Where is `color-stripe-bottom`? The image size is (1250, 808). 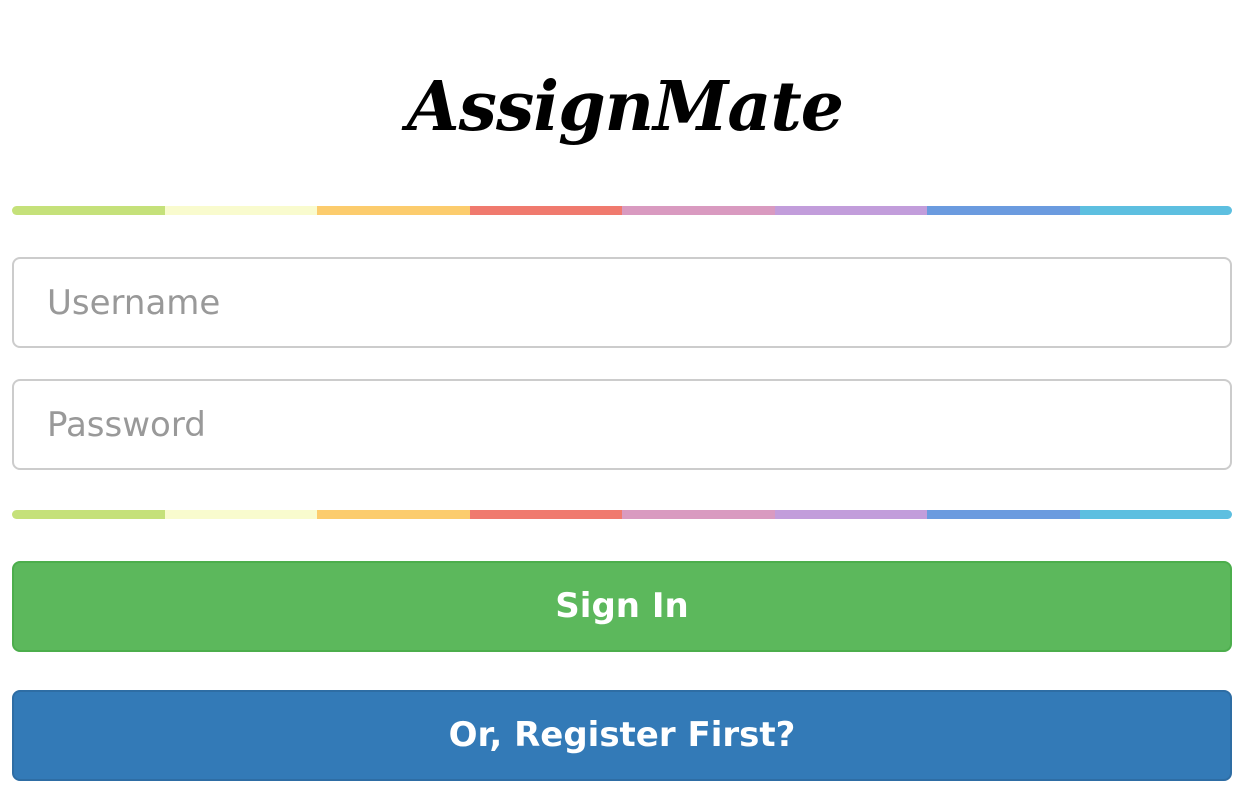 color-stripe-bottom is located at coordinates (622, 514).